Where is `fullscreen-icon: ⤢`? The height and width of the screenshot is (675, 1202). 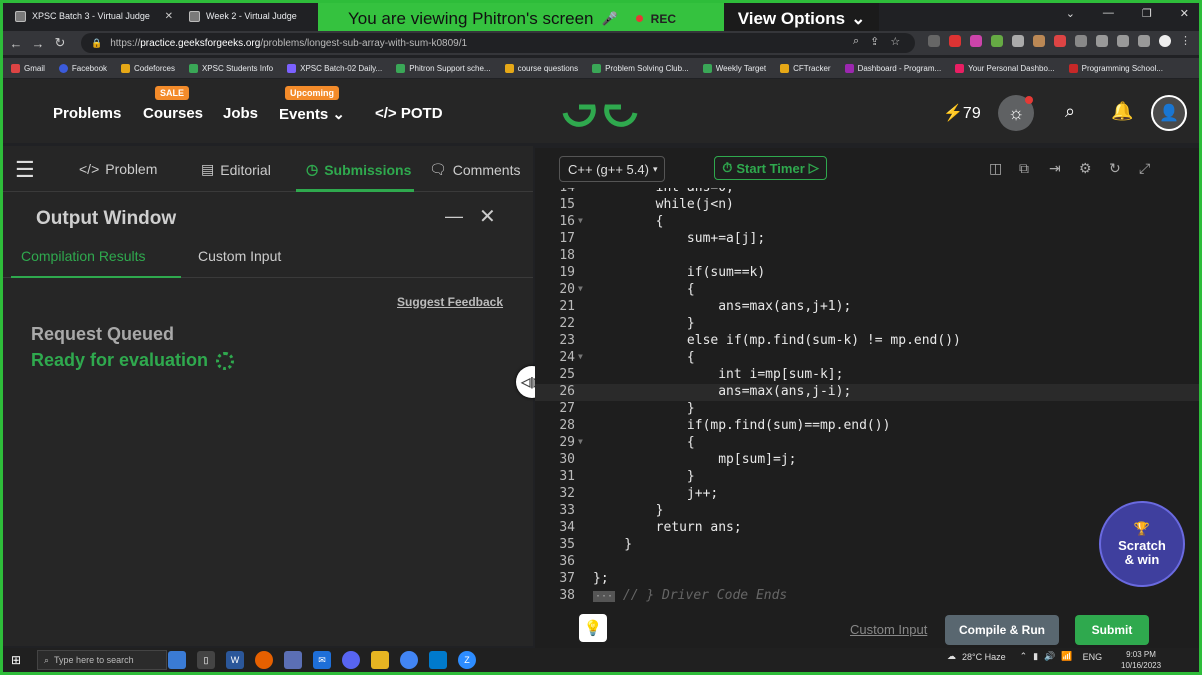
fullscreen-icon: ⤢ is located at coordinates (1144, 168).